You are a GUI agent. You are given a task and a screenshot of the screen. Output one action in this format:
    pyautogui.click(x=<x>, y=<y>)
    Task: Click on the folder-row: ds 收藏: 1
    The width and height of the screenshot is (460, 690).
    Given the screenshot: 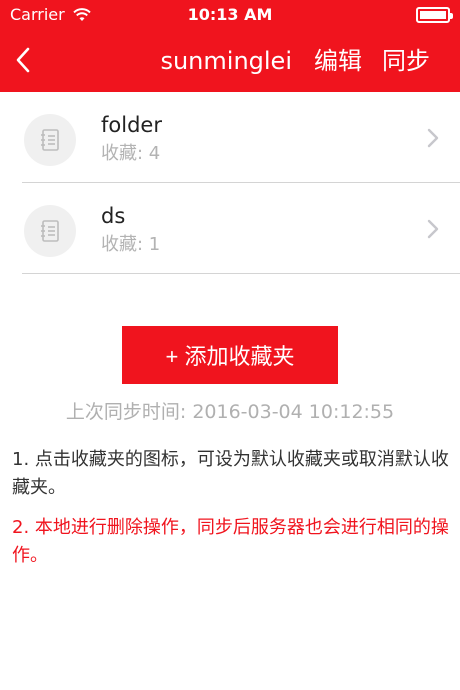 What is the action you would take?
    pyautogui.click(x=230, y=228)
    